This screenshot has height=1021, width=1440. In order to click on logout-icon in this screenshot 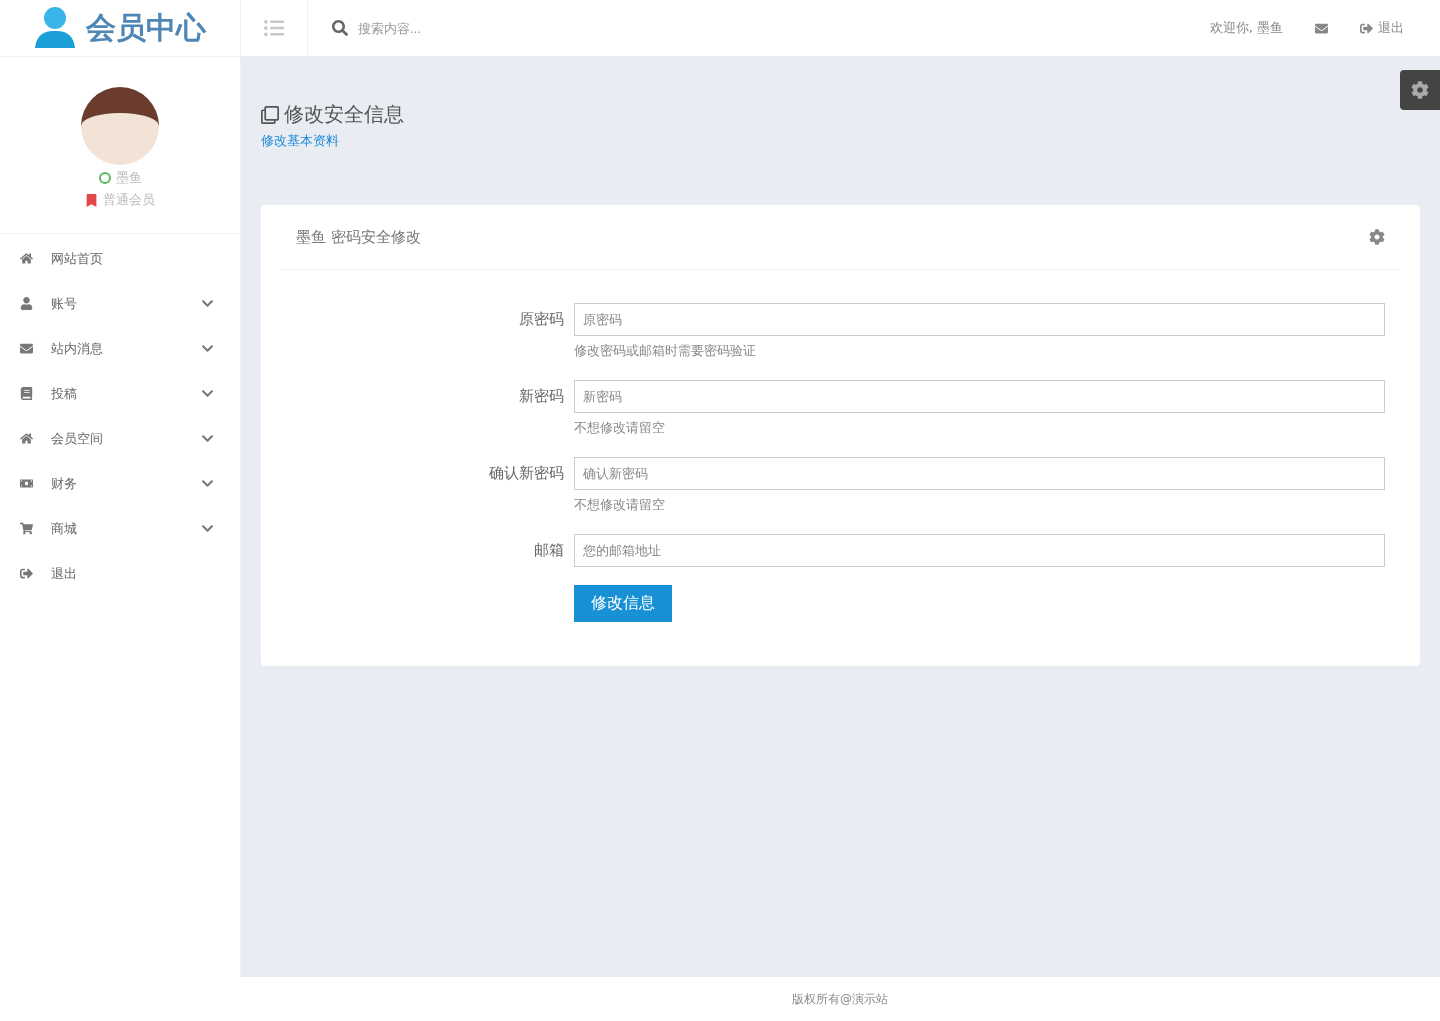, I will do `click(1366, 28)`.